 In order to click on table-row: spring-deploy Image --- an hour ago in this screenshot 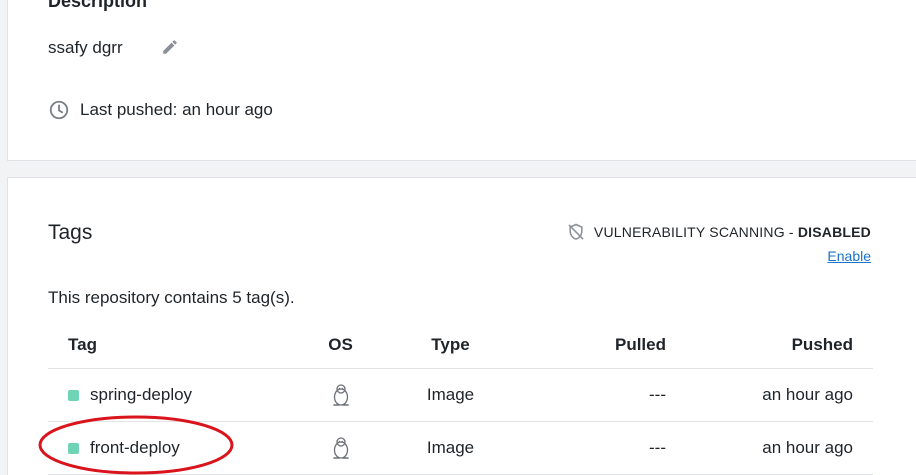, I will do `click(460, 395)`.